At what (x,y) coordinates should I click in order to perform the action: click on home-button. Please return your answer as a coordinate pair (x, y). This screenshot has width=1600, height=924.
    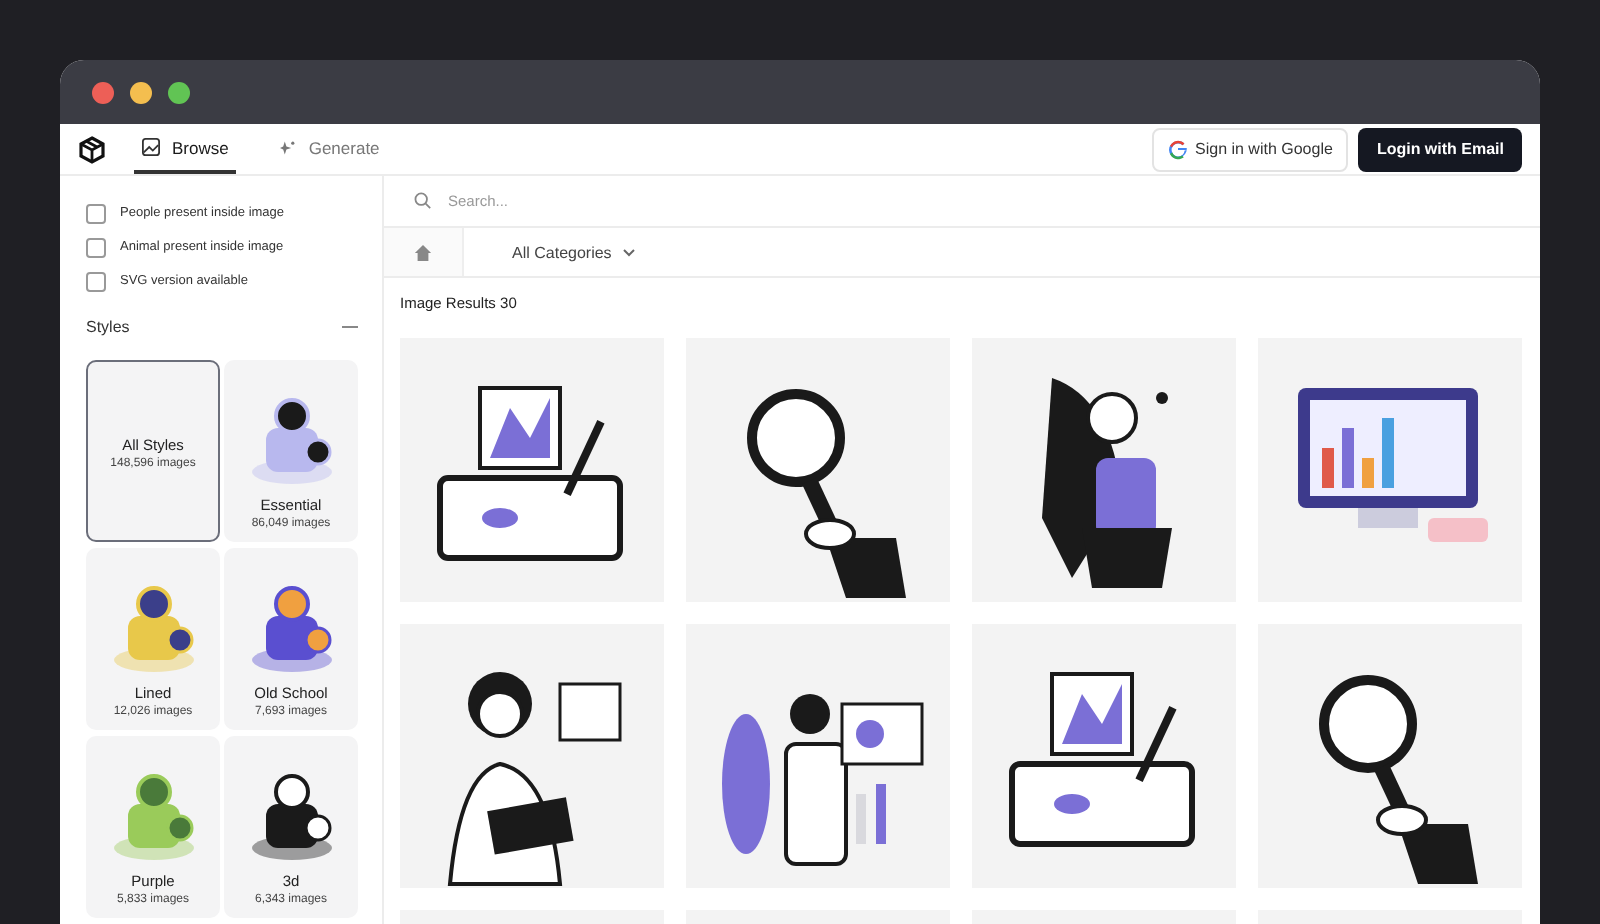
    Looking at the image, I should click on (424, 252).